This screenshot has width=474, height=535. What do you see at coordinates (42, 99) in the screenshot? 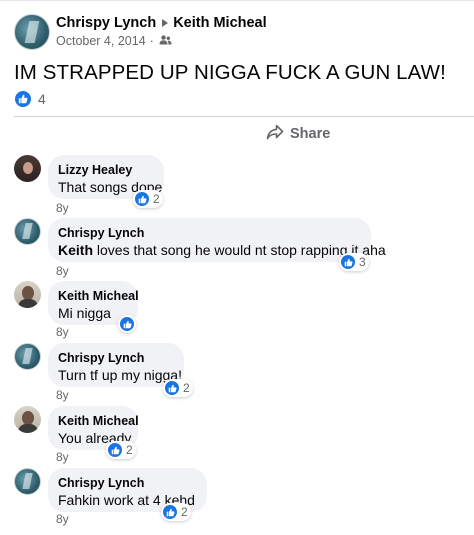
I see `reaction-count: 4` at bounding box center [42, 99].